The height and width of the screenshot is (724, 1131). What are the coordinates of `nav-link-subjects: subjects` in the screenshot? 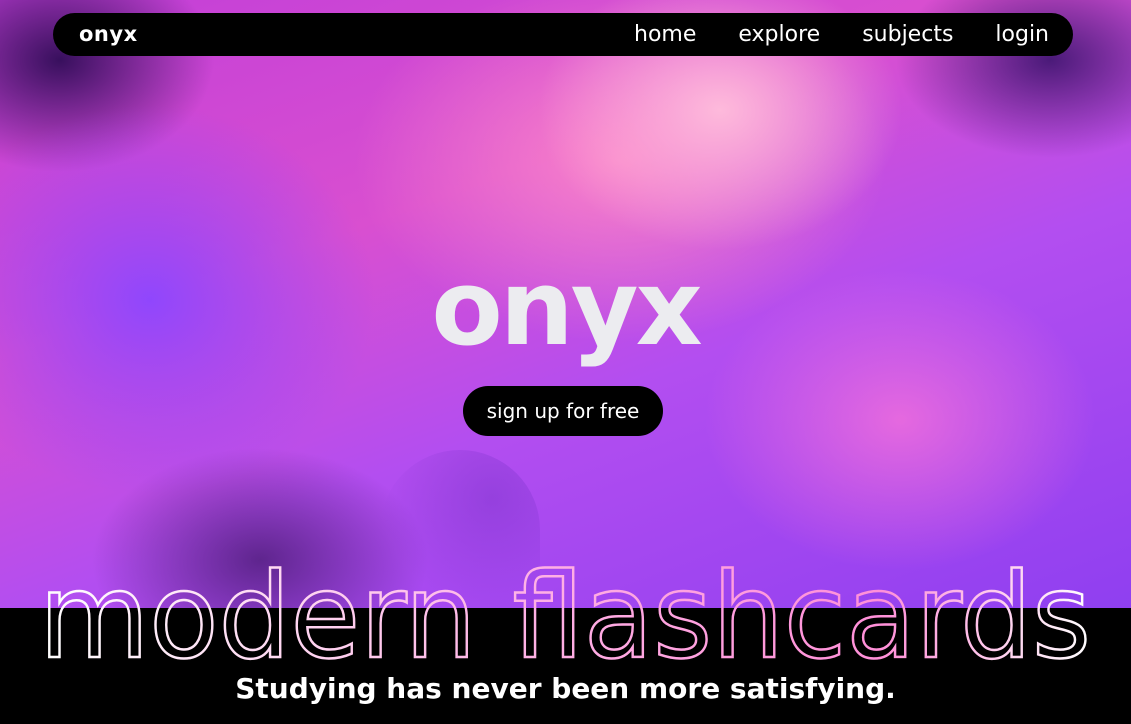 It's located at (907, 34).